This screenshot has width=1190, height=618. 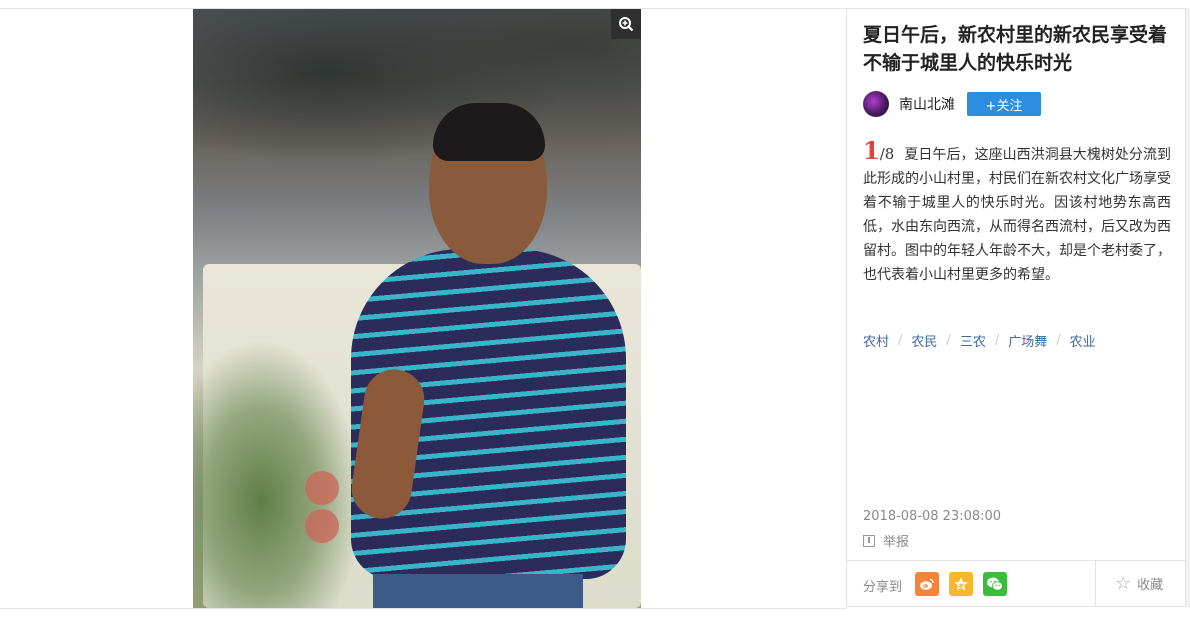 What do you see at coordinates (1083, 340) in the screenshot?
I see `tag-link: 农业` at bounding box center [1083, 340].